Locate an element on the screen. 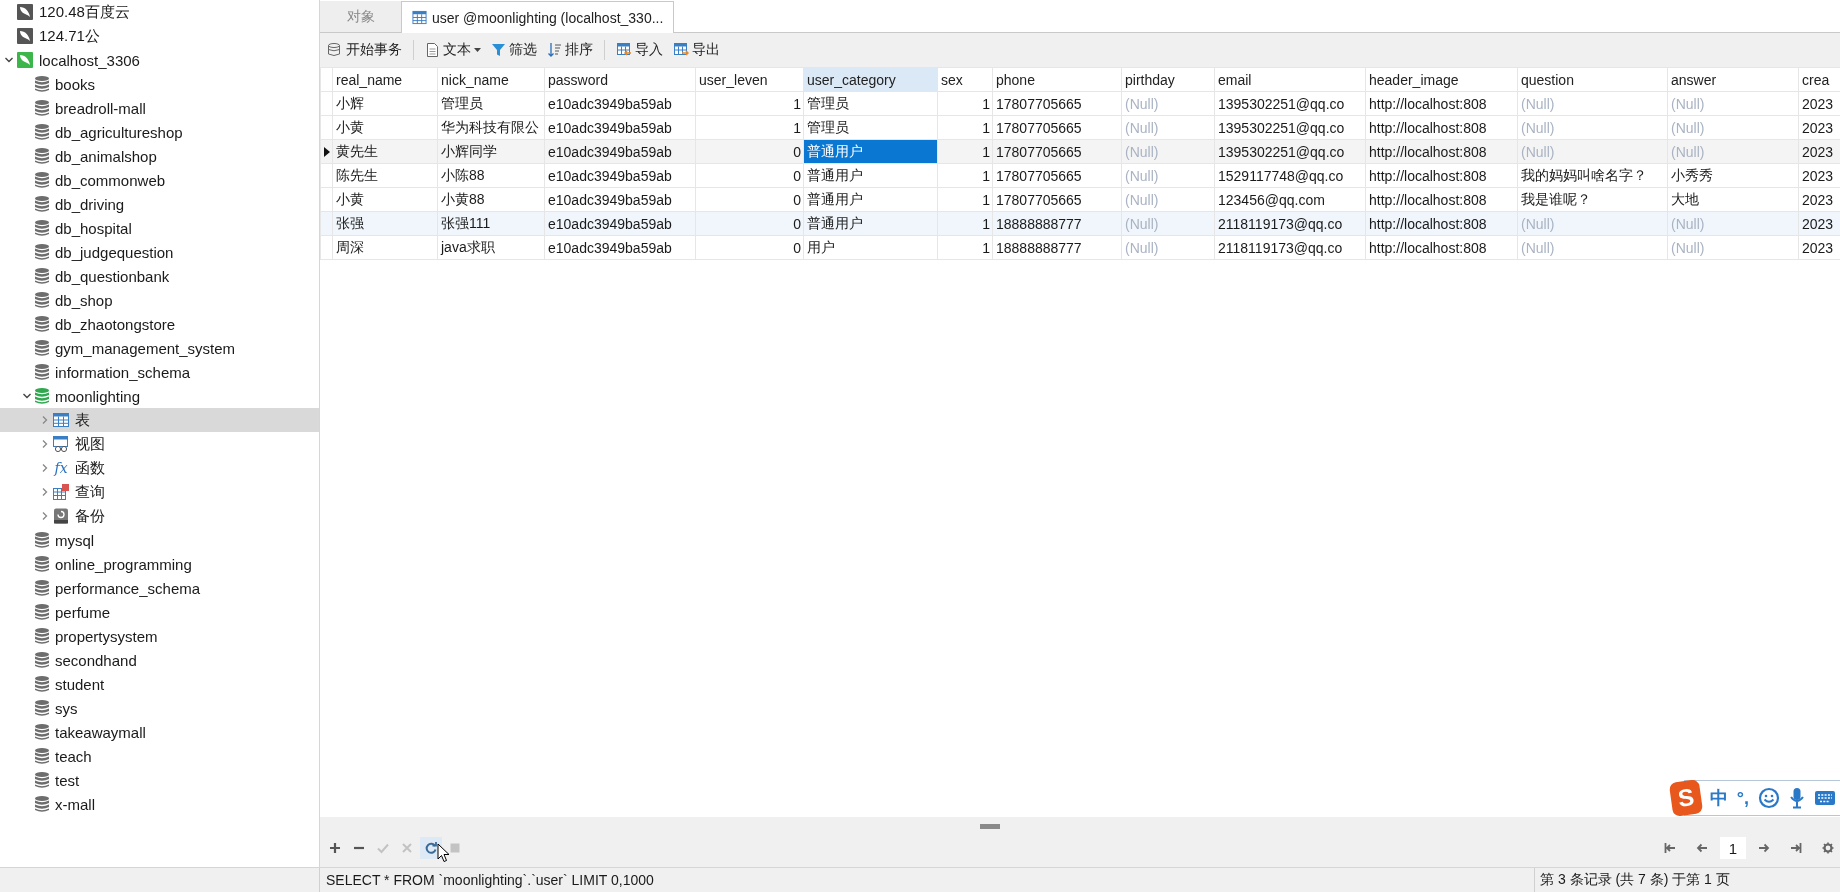 The image size is (1840, 892). table-cell: e10adc3949ba59ab is located at coordinates (620, 175).